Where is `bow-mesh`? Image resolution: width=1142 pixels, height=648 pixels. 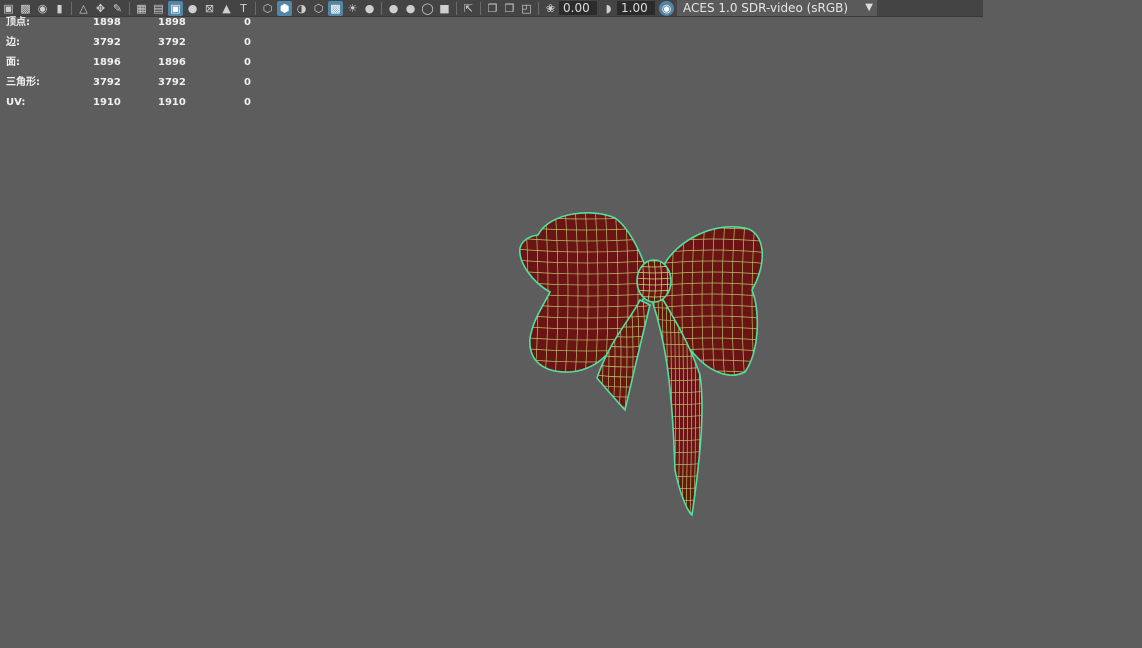
bow-mesh is located at coordinates (642, 361).